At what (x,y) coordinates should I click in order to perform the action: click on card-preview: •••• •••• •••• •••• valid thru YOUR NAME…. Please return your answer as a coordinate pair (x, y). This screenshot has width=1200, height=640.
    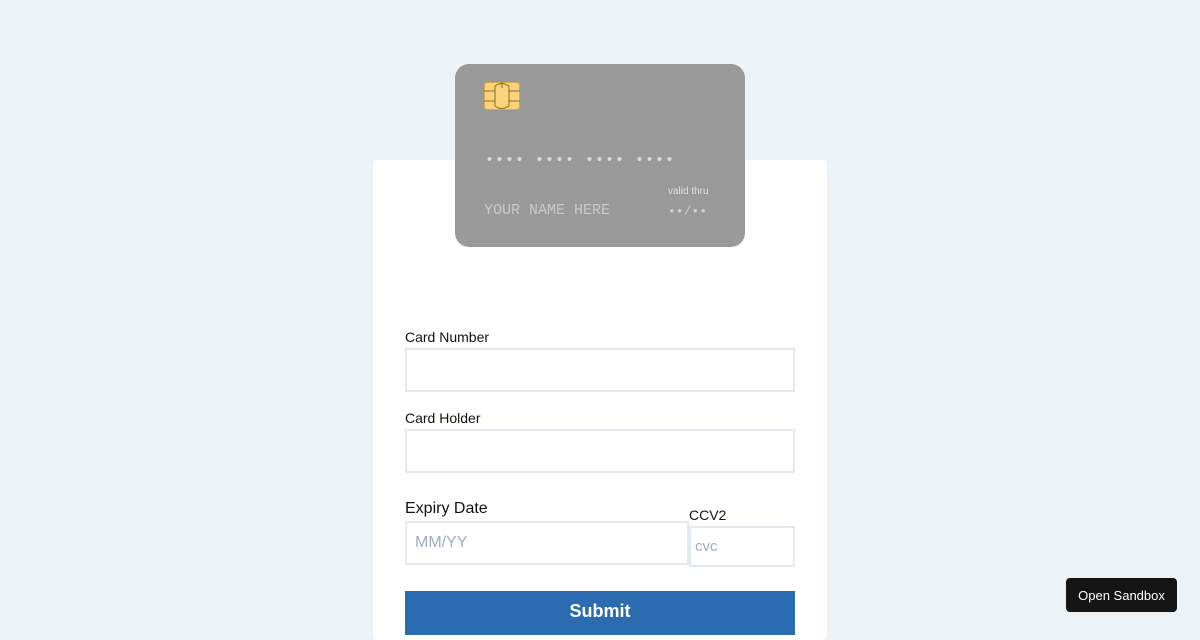
    Looking at the image, I should click on (600, 155).